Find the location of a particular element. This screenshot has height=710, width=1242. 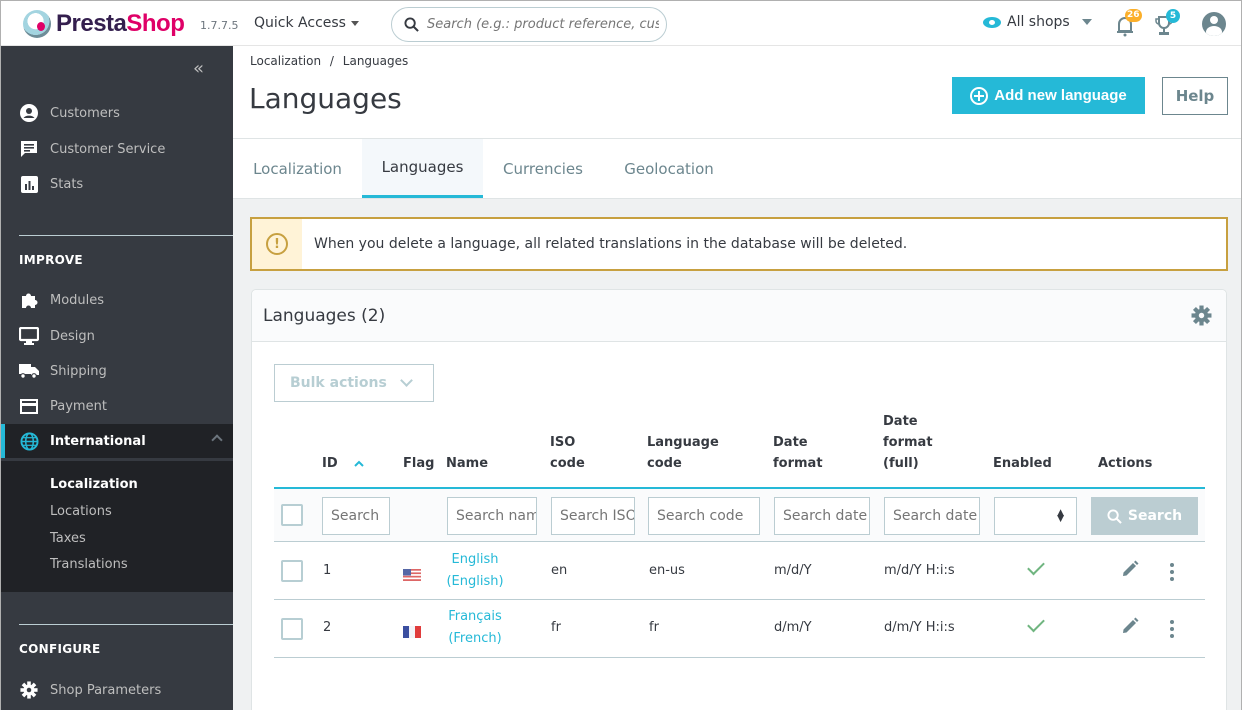

trophy-button: 5 is located at coordinates (1167, 23).